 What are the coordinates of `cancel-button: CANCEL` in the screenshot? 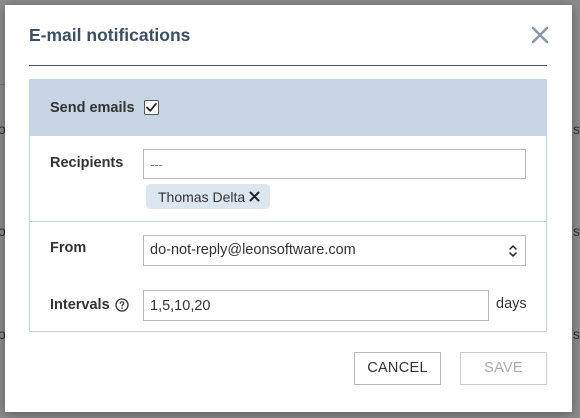 It's located at (397, 368).